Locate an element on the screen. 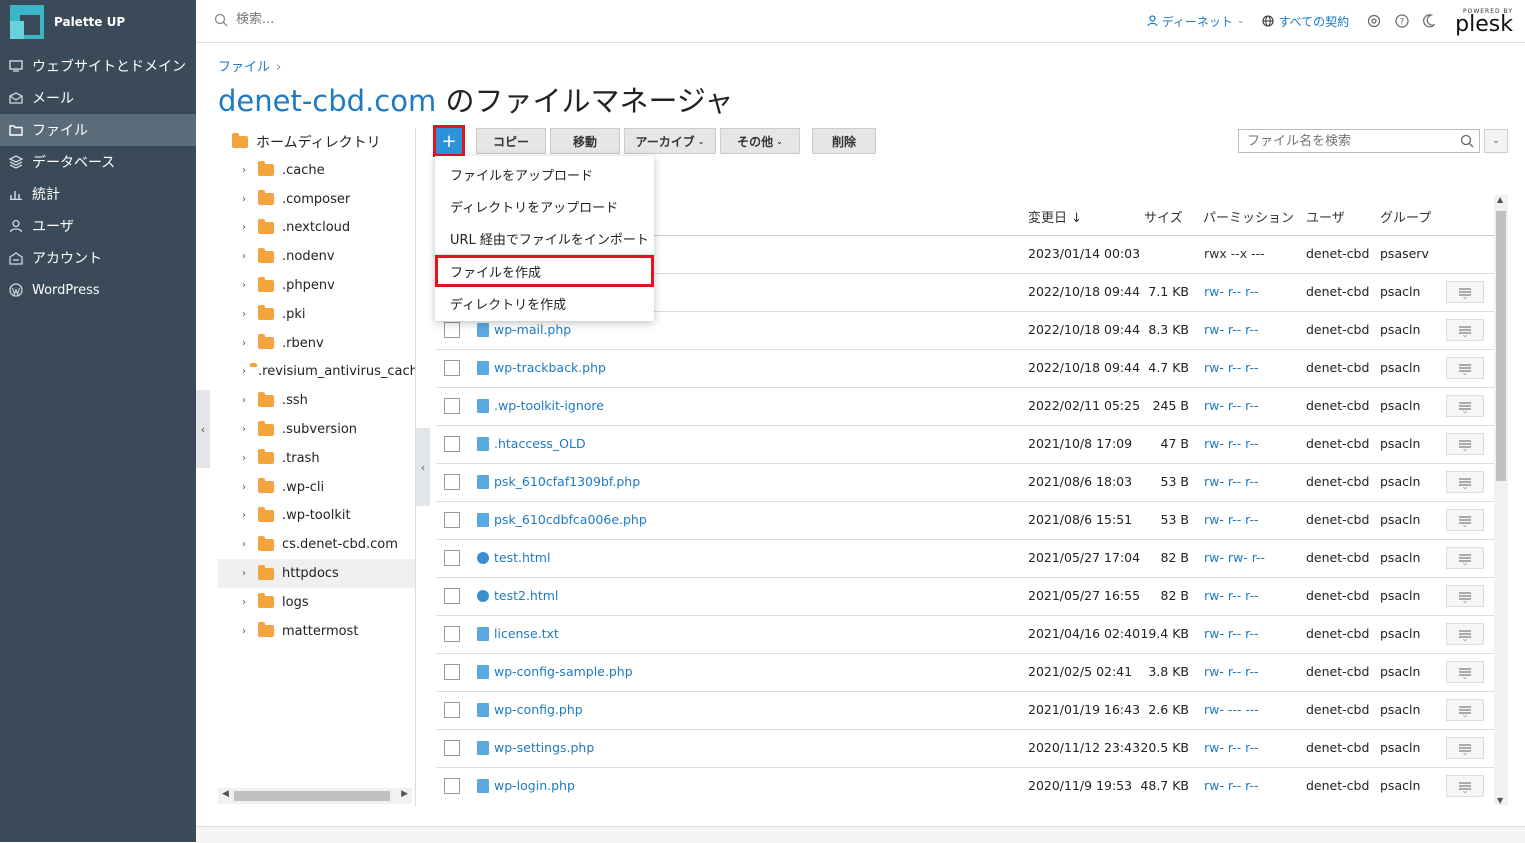 Image resolution: width=1525 pixels, height=843 pixels. global-search is located at coordinates (326, 19).